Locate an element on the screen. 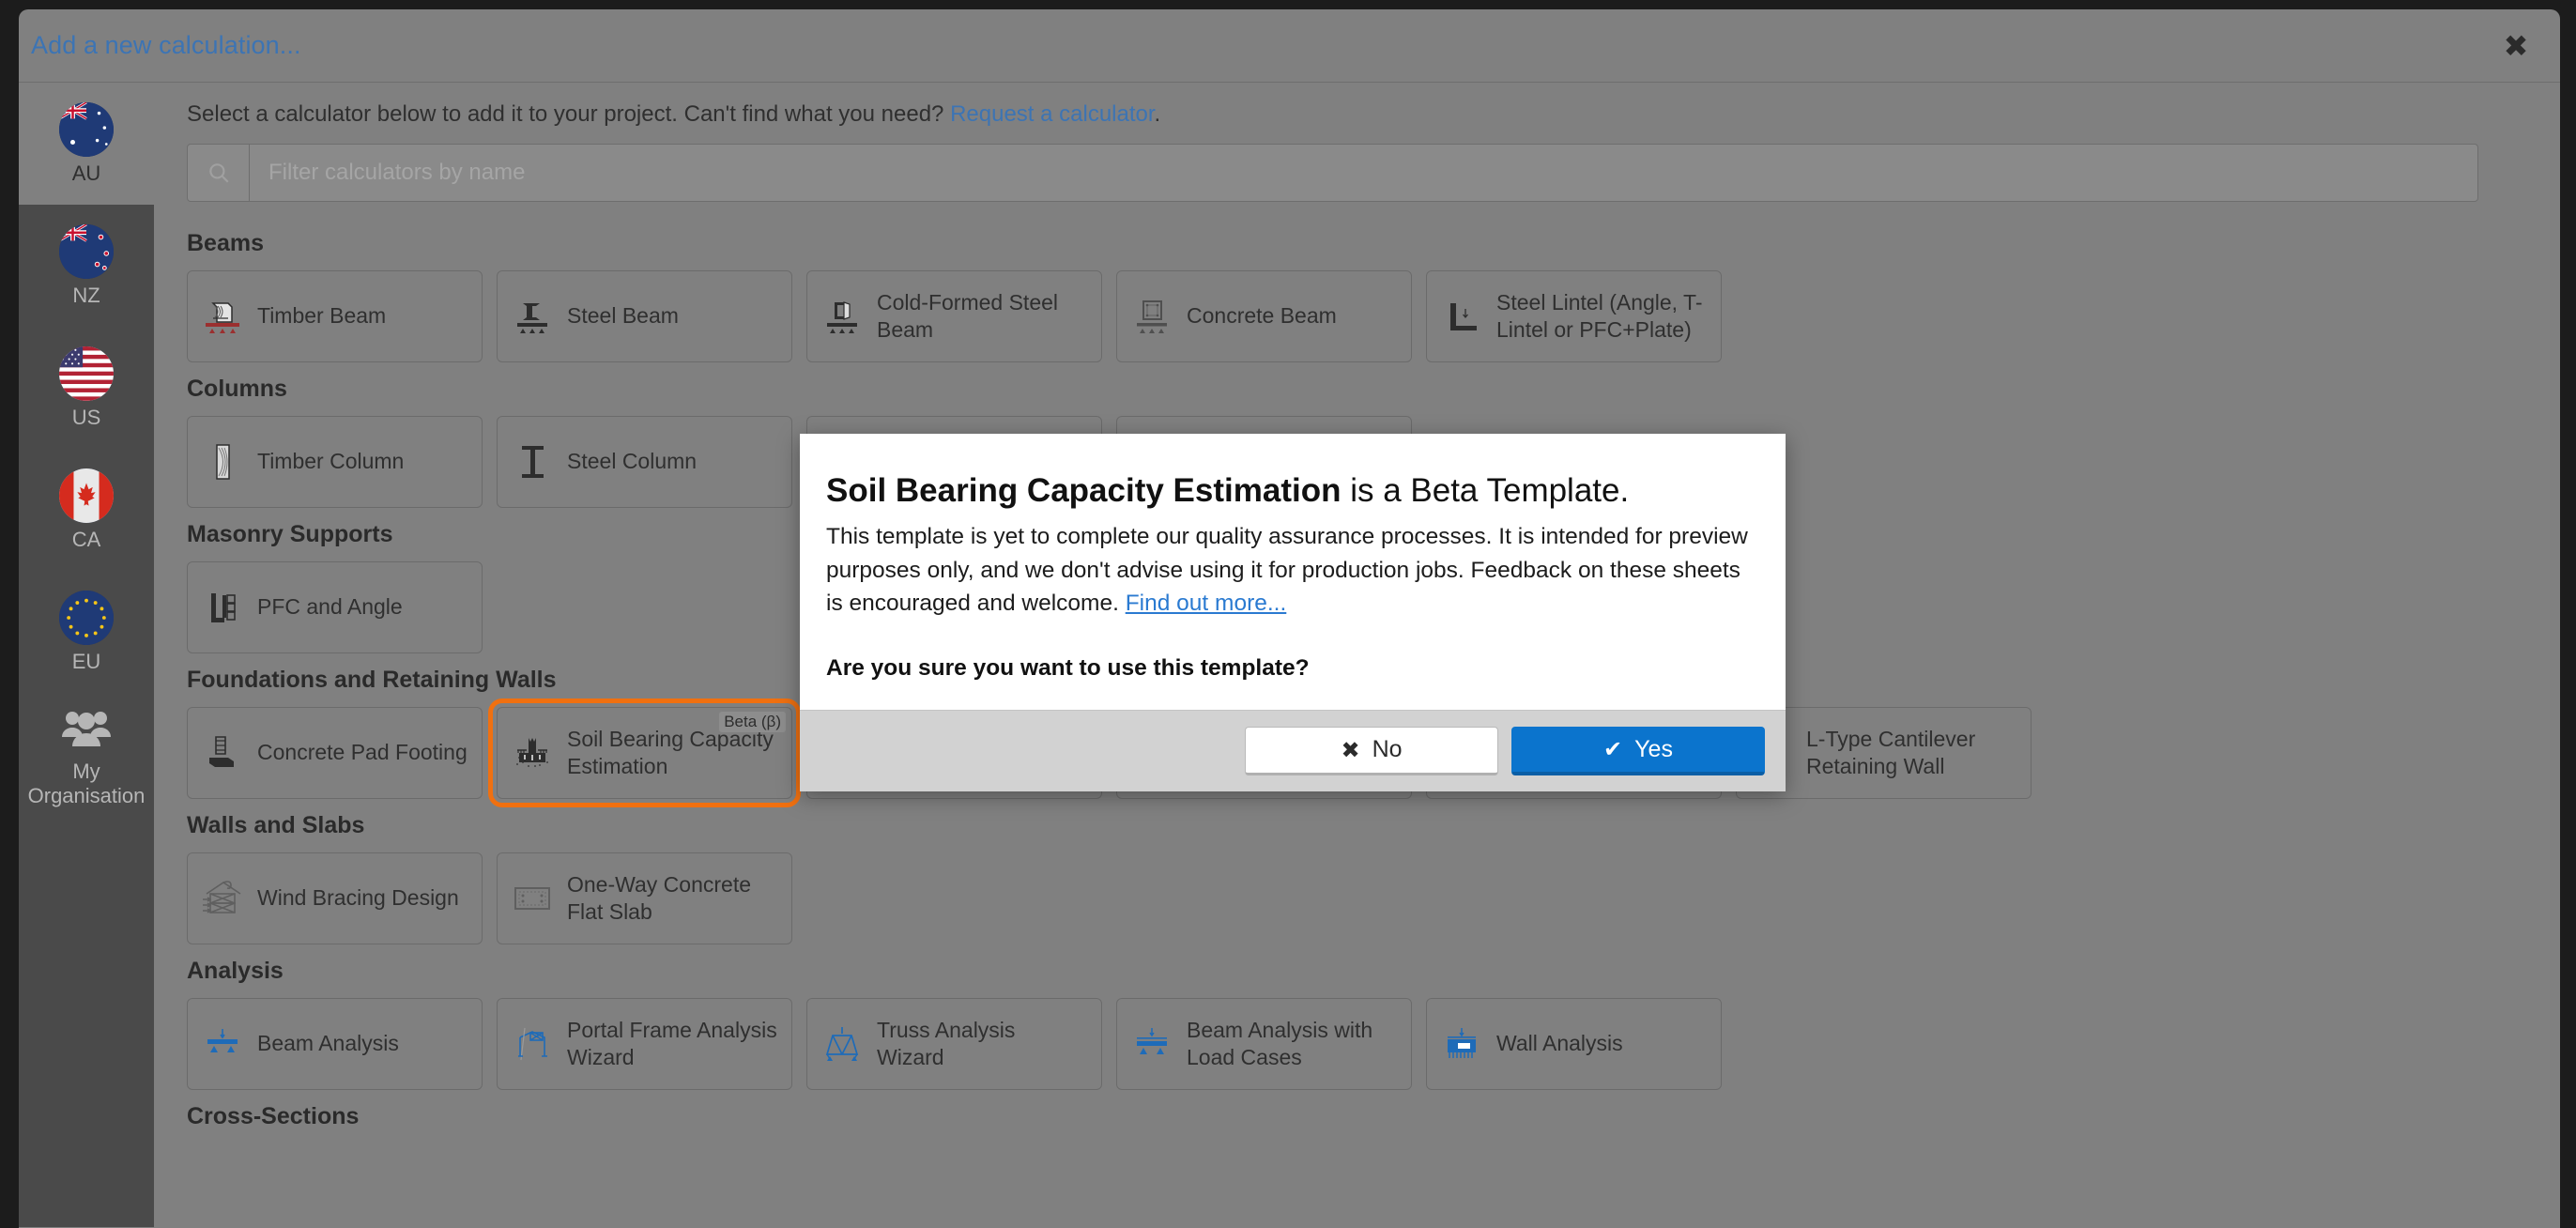 Image resolution: width=2576 pixels, height=1228 pixels. calculator-card-timber-beam: Timber Beam is located at coordinates (335, 316).